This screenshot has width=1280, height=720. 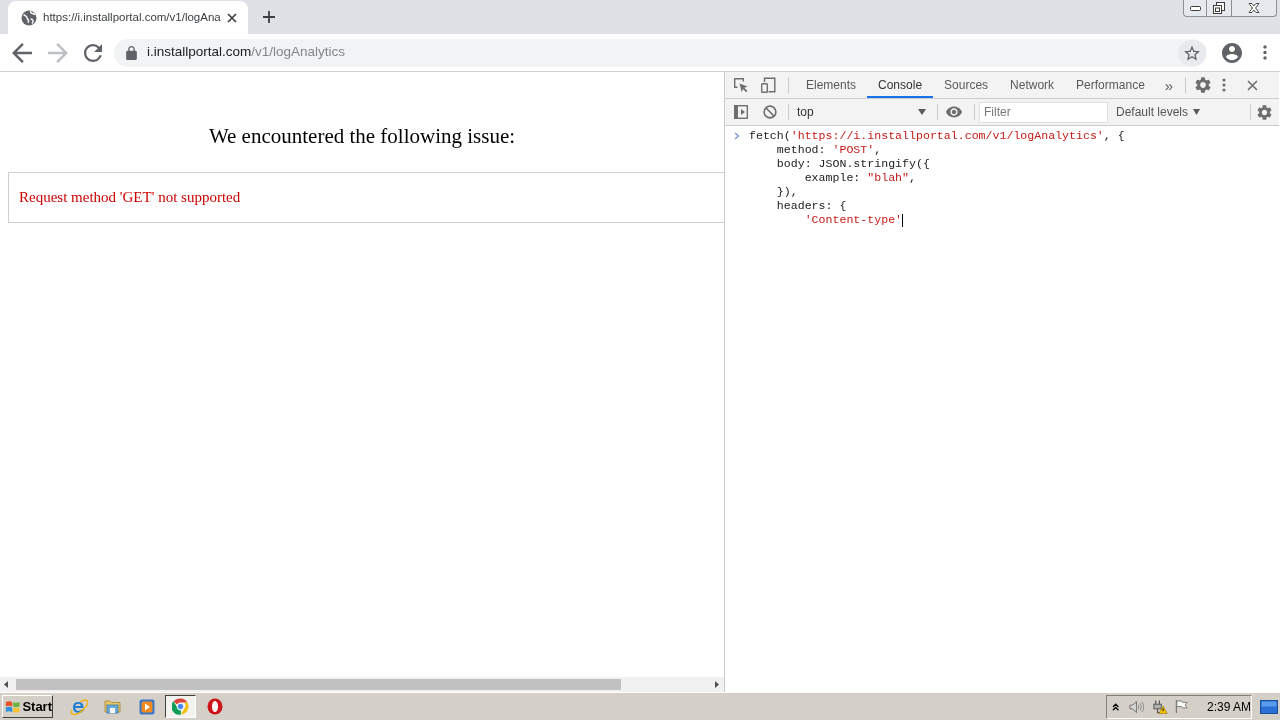 I want to click on address-bar: i.installportal.com/v1/logAnalytics, so click(x=660, y=52).